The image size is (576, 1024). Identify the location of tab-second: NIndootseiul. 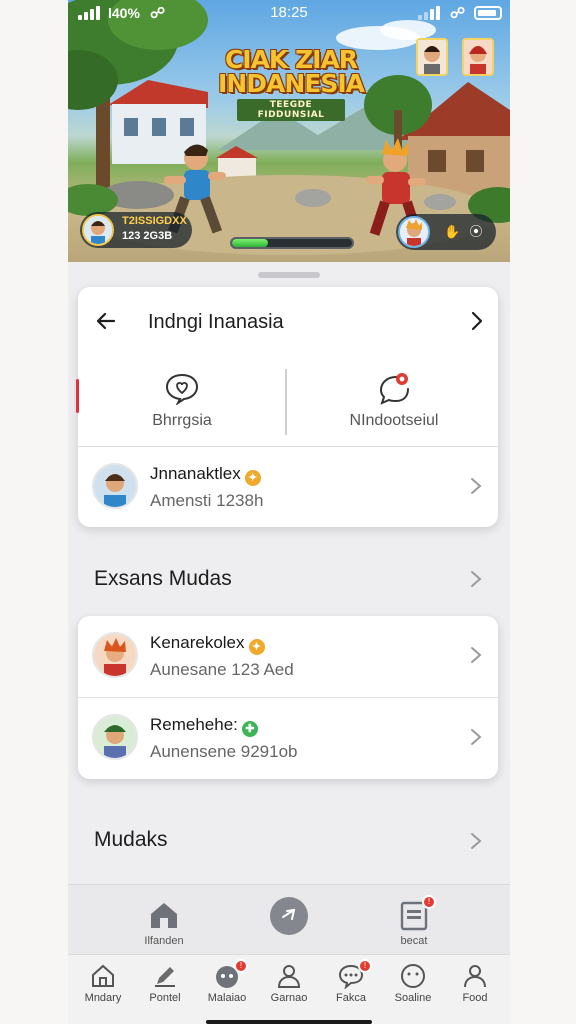
(394, 403).